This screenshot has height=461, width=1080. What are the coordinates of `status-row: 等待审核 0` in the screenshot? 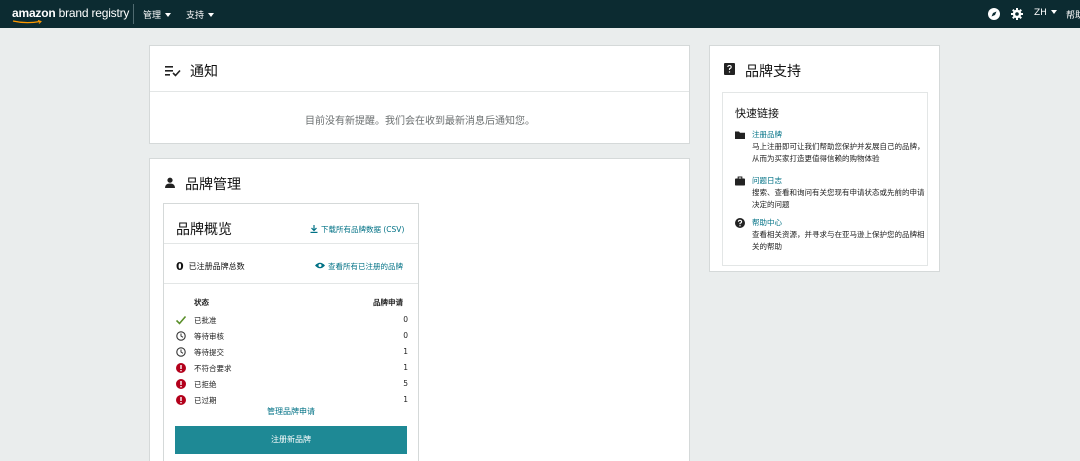 It's located at (292, 336).